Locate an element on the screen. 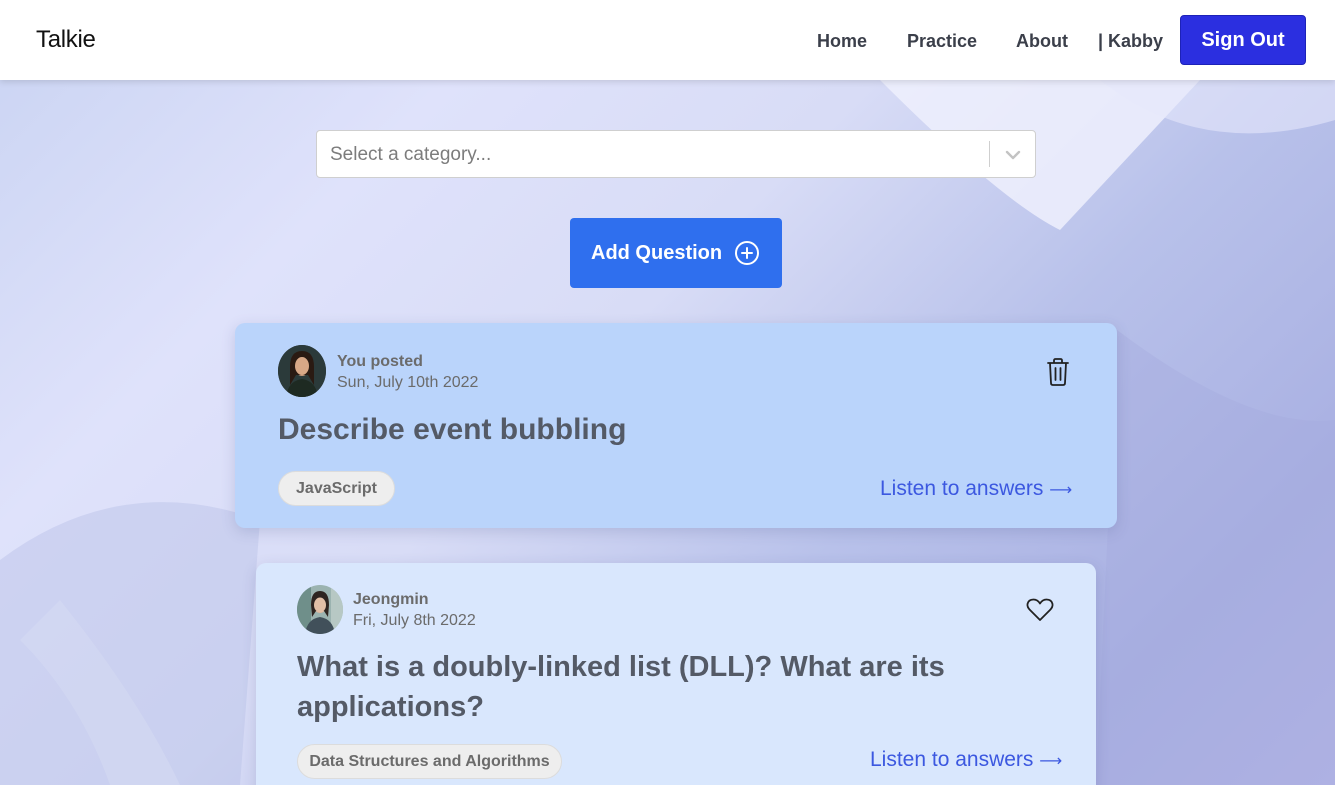 Image resolution: width=1335 pixels, height=785 pixels. question-date: Sun, July 10th 2022 is located at coordinates (408, 382).